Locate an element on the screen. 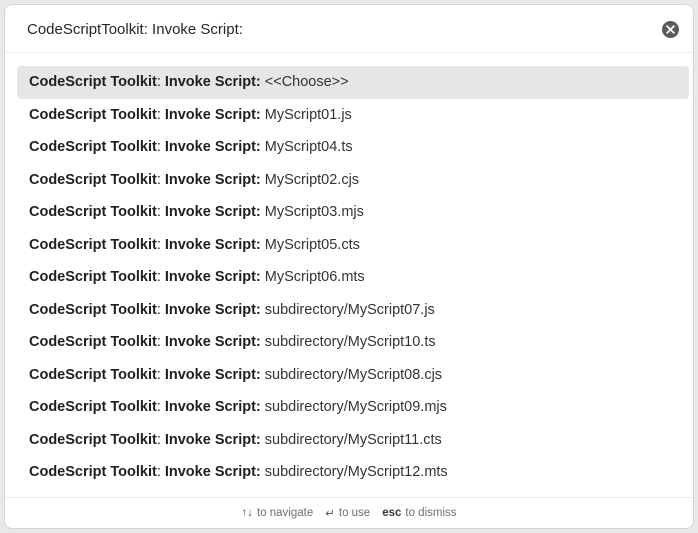  close-circle-icon is located at coordinates (670, 29).